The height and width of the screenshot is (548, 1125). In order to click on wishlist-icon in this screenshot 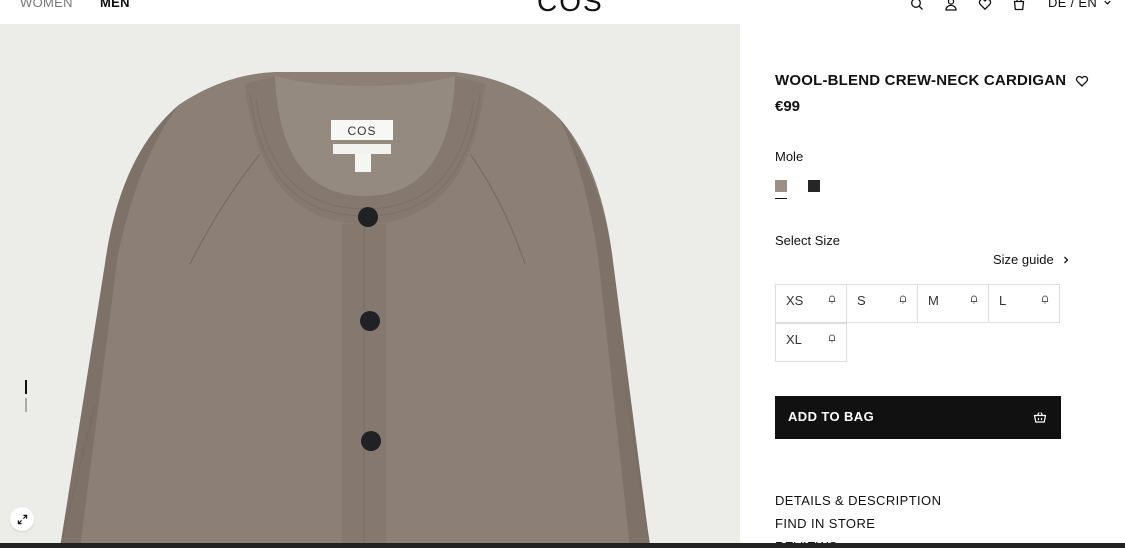, I will do `click(986, 6)`.